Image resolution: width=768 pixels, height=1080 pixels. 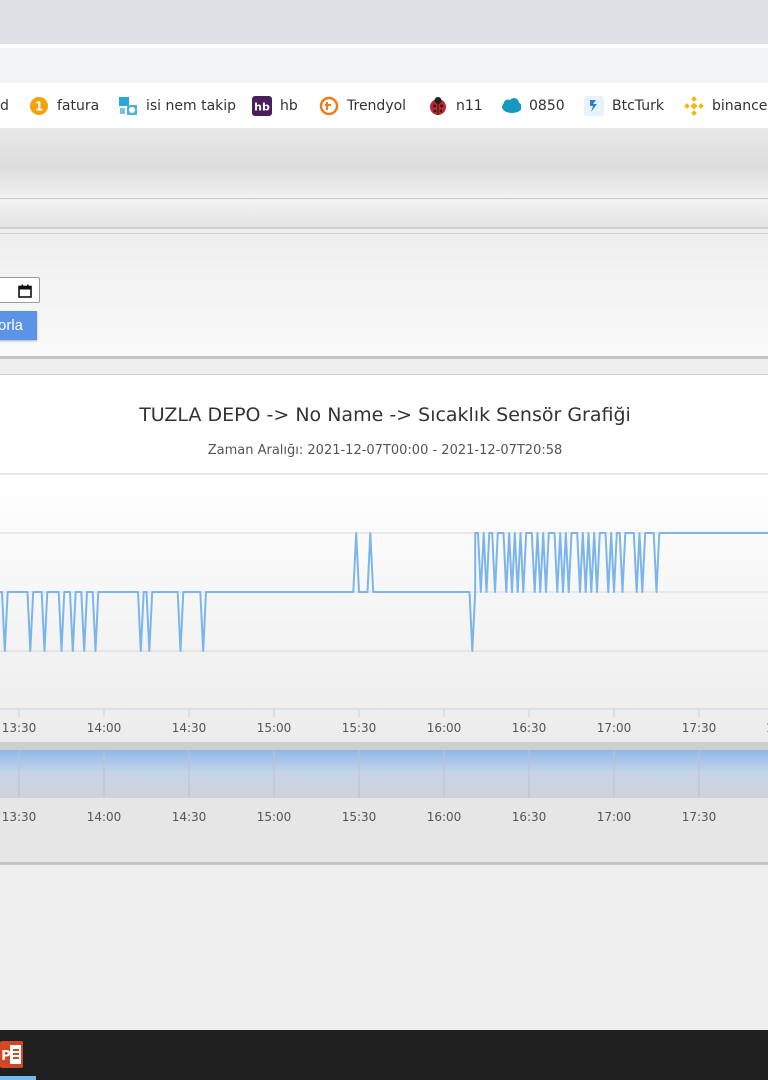 I want to click on salesforce-cloud-icon, so click(x=511, y=106).